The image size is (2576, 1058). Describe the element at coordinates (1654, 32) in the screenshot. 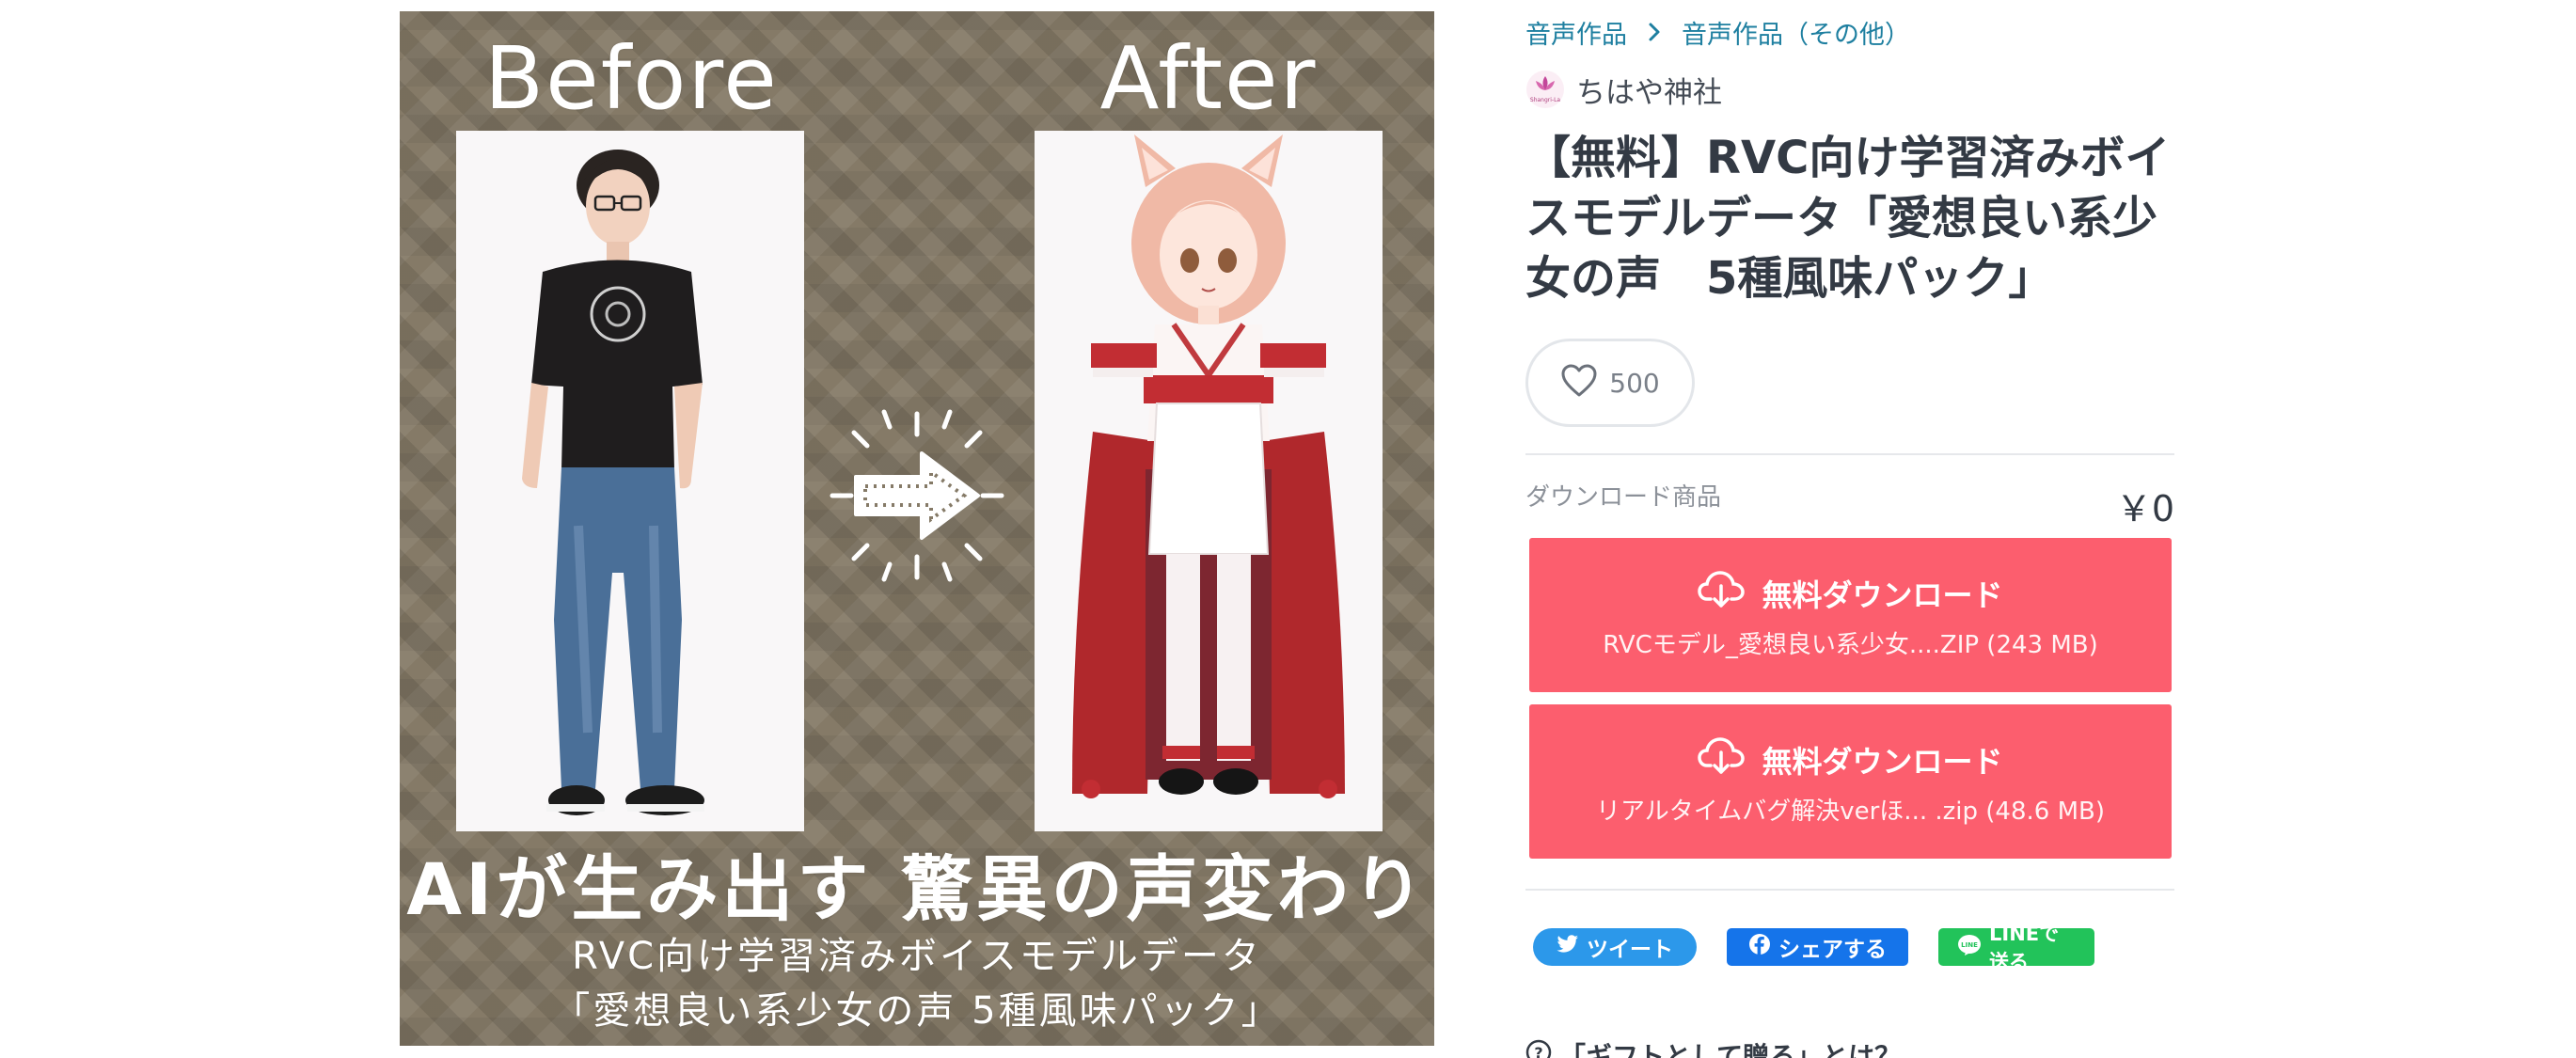

I see `chevron-right-icon` at that location.